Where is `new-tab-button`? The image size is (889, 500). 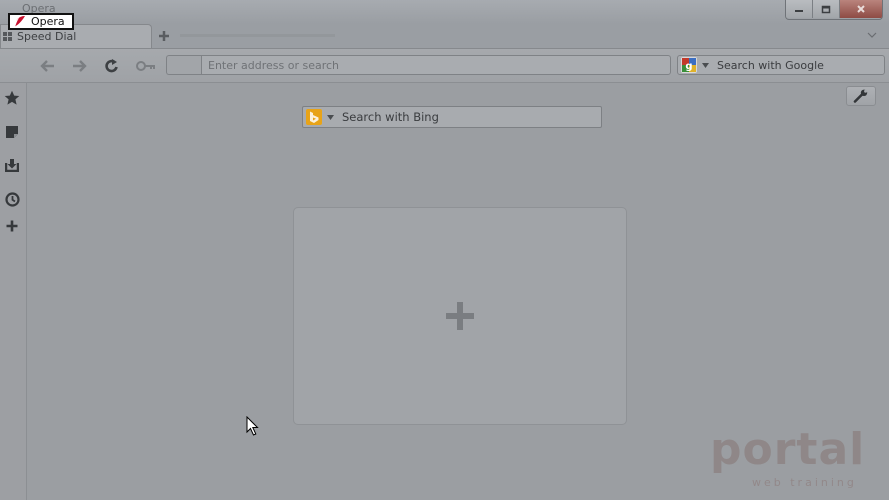 new-tab-button is located at coordinates (164, 36).